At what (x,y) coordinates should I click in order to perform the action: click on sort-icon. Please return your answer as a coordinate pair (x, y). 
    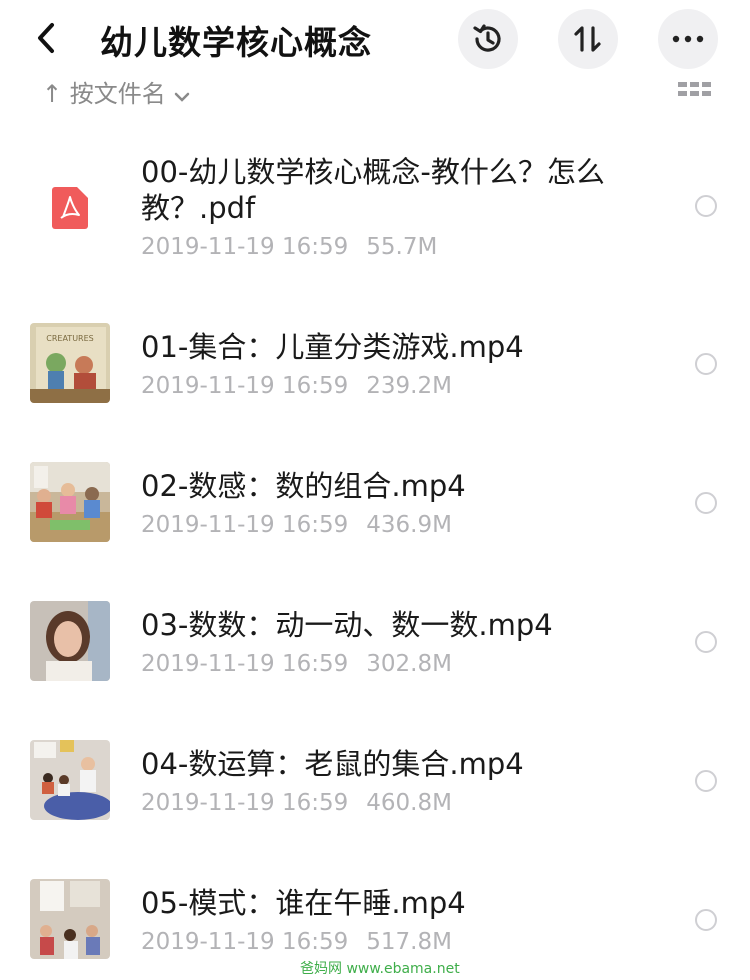
    Looking at the image, I should click on (587, 39).